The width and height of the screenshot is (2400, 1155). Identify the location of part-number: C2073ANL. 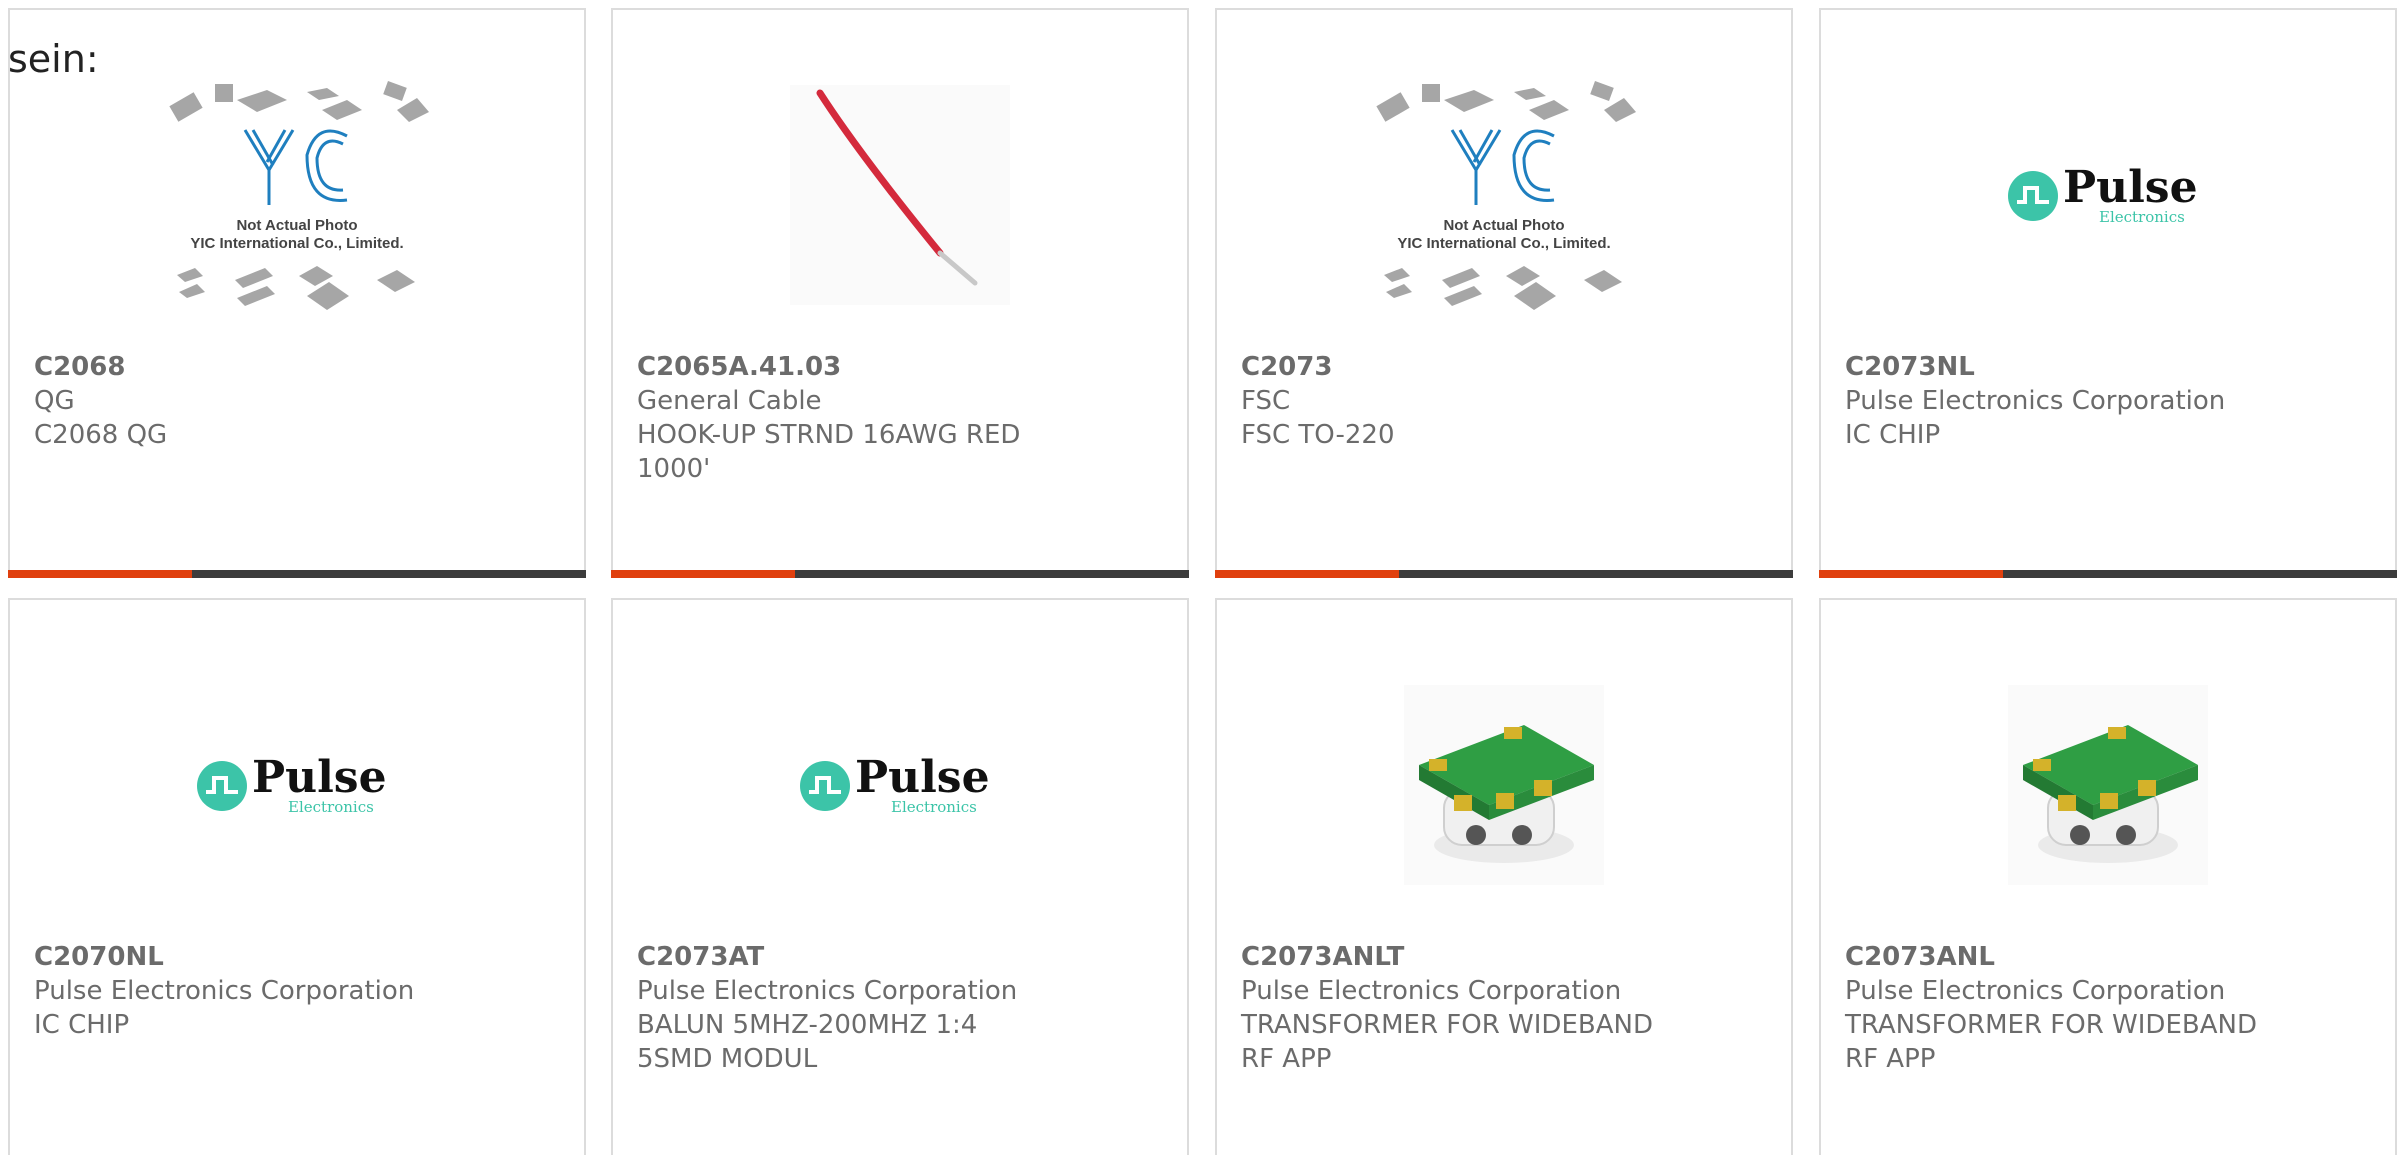
(2108, 957).